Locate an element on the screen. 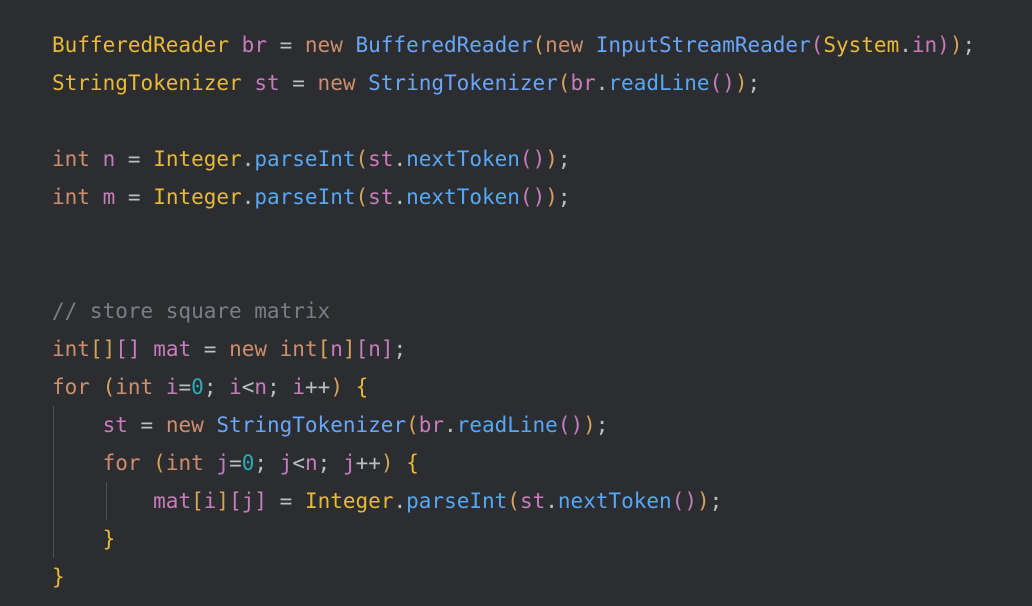 This screenshot has width=1032, height=606. code-line: int[][] mat = new int[n][n]; is located at coordinates (513, 349).